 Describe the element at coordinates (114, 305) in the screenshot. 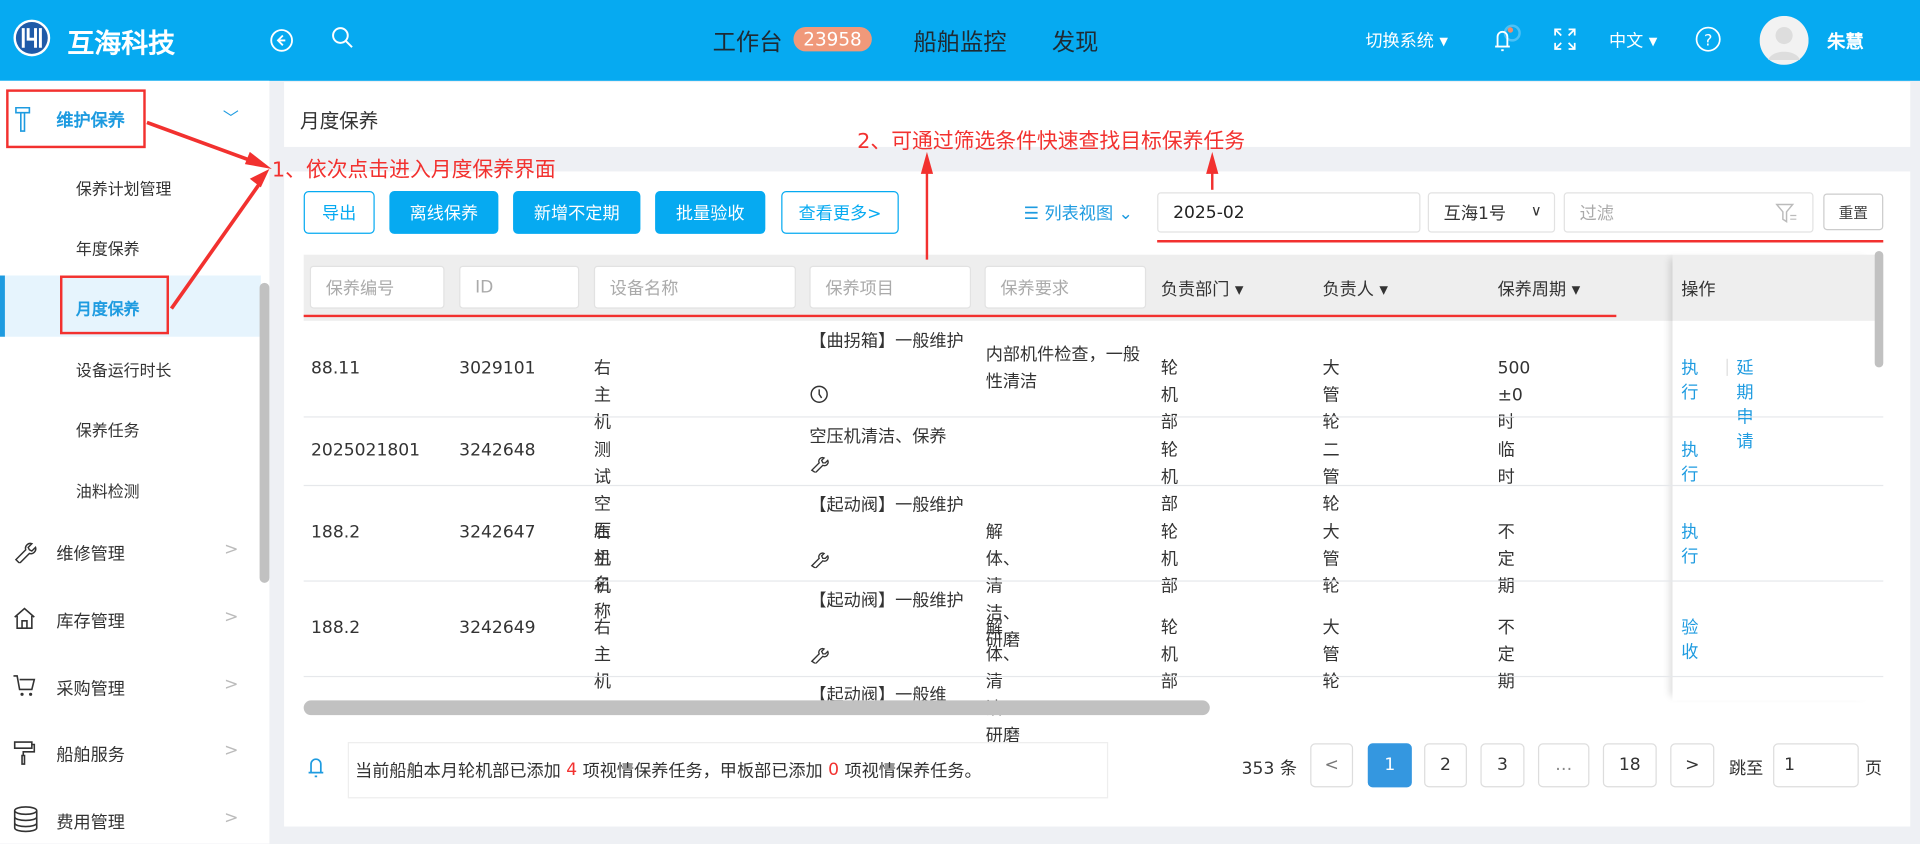

I see `highlight-box-monthly` at that location.